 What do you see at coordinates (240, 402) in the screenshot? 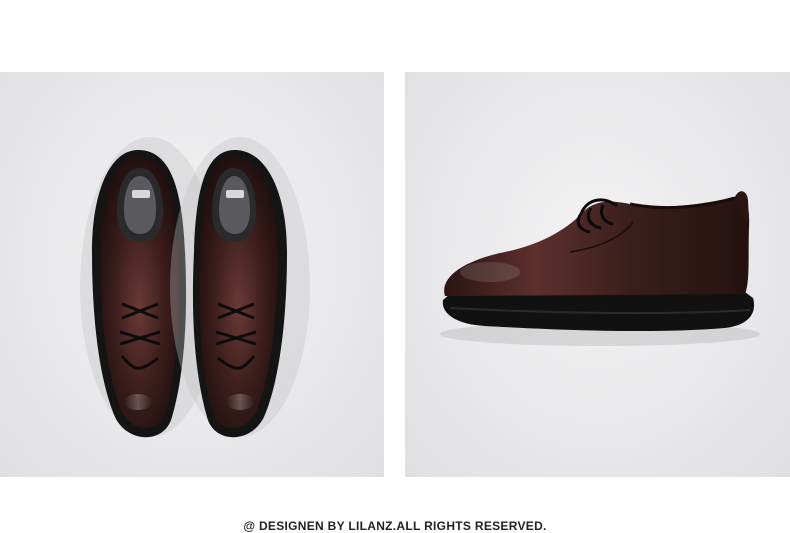
I see `right-shoe-toe-shine` at bounding box center [240, 402].